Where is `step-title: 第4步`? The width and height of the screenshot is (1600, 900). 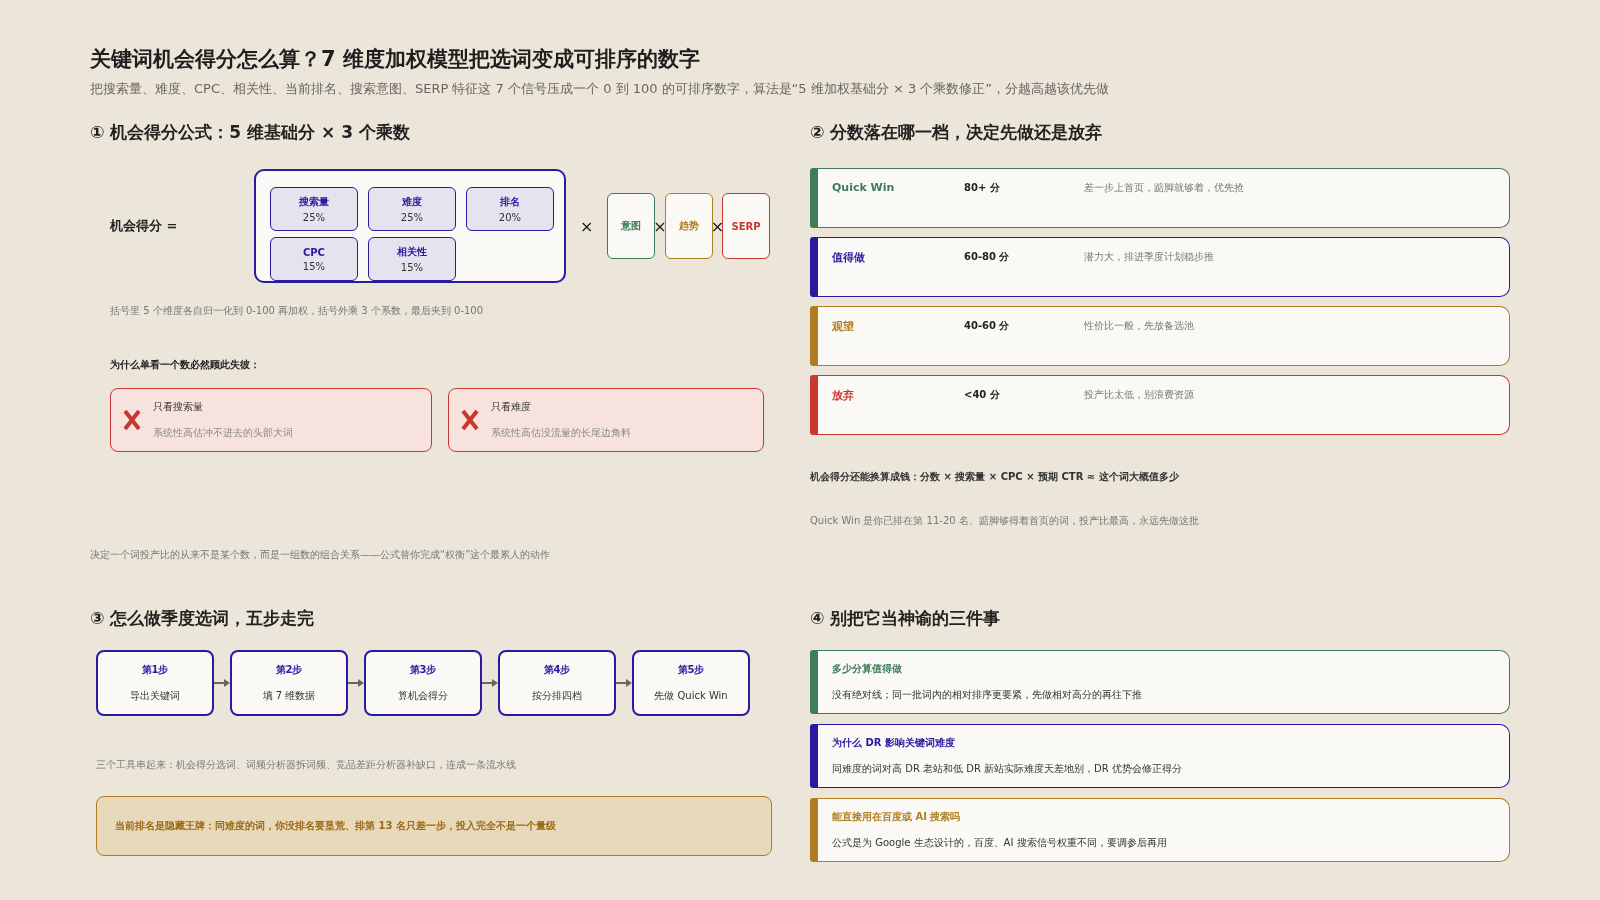
step-title: 第4步 is located at coordinates (557, 670).